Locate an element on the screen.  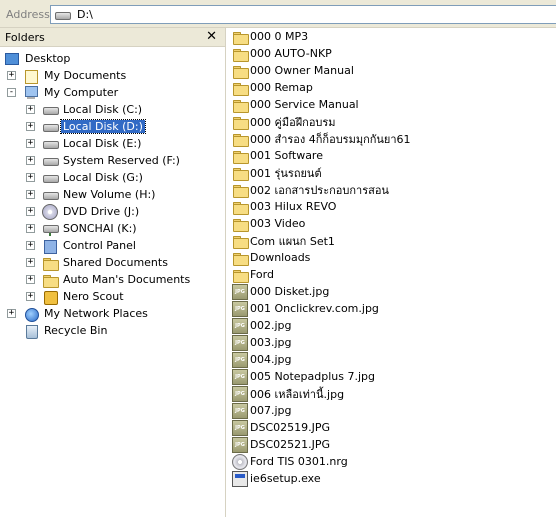
address-bar: Address D:\ is located at coordinates (278, 14).